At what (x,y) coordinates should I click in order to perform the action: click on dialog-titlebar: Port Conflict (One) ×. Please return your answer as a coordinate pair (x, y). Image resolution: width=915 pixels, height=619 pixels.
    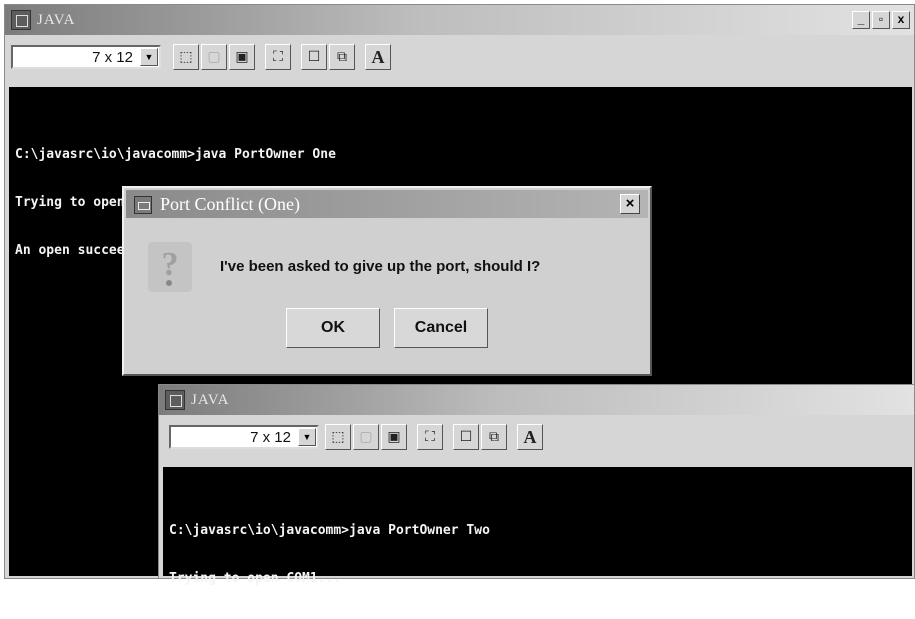
    Looking at the image, I should click on (387, 204).